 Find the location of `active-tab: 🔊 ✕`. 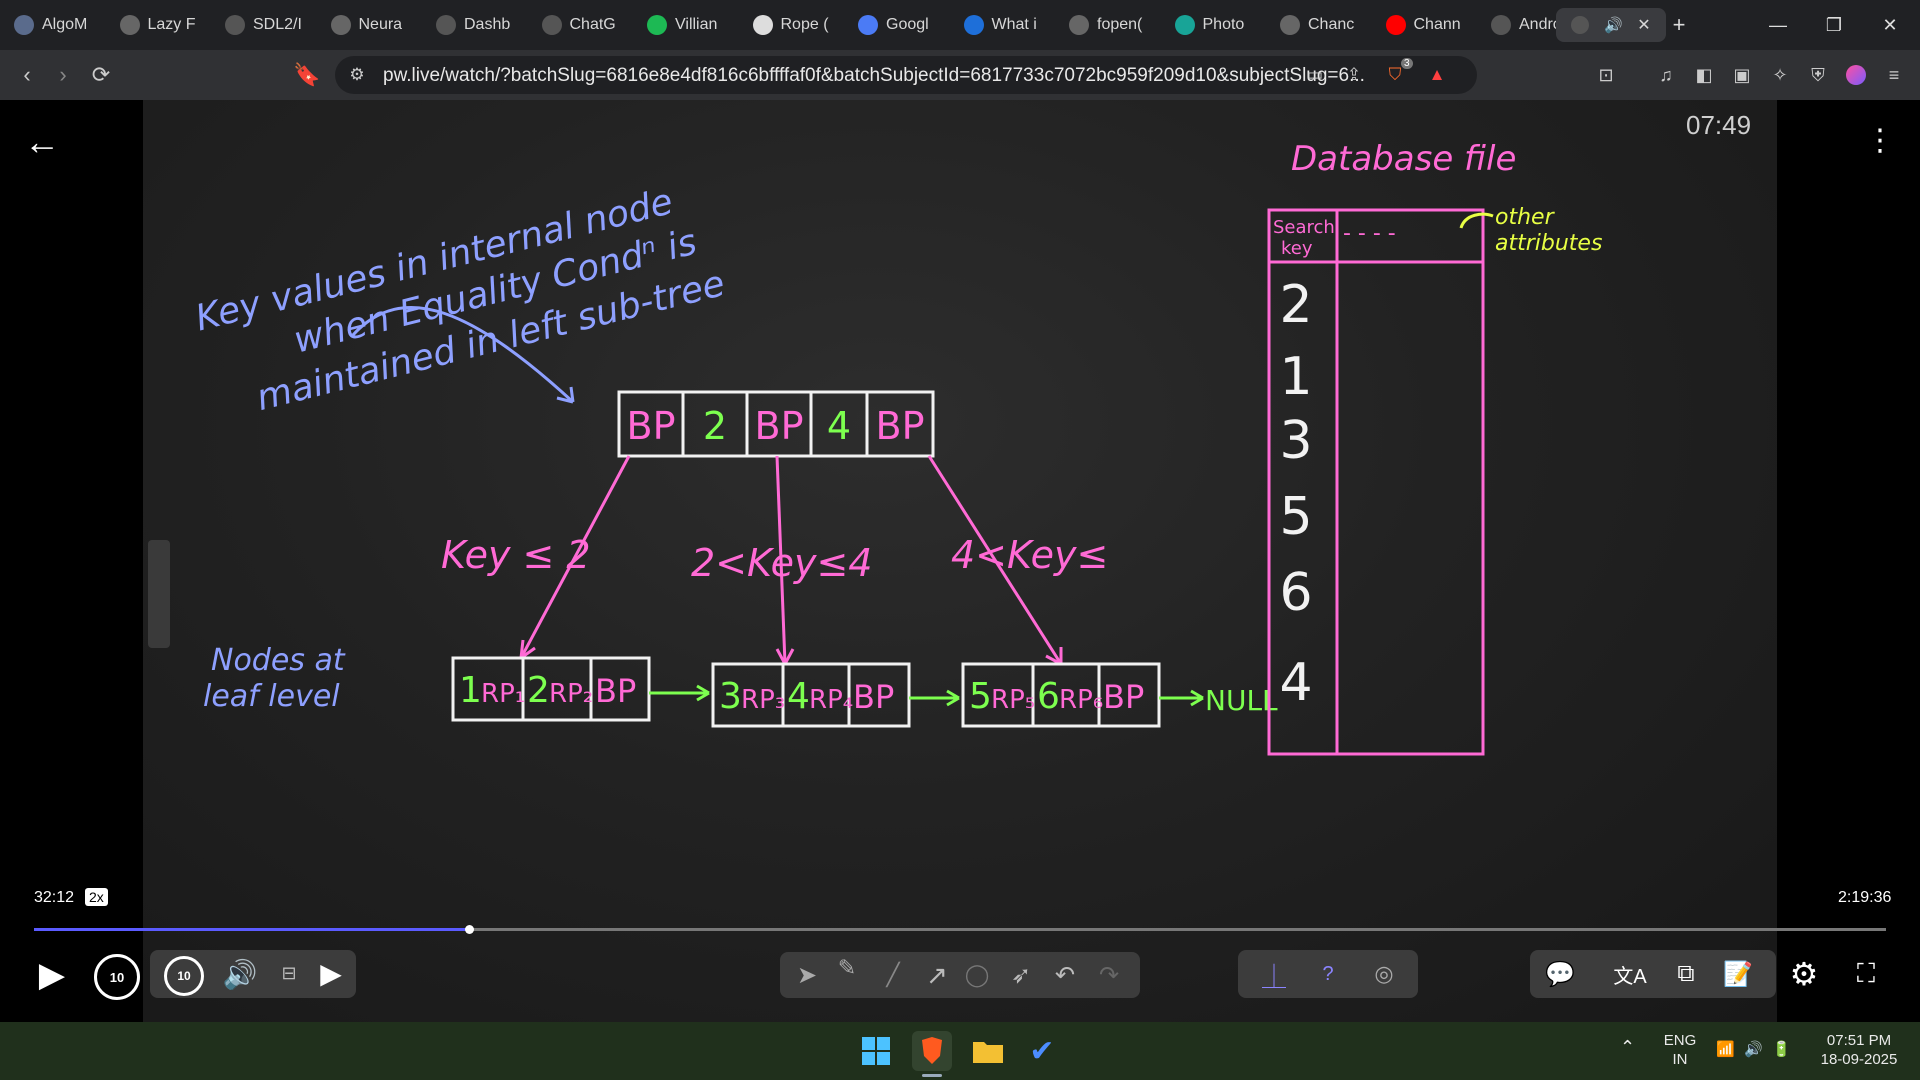

active-tab: 🔊 ✕ is located at coordinates (1611, 25).